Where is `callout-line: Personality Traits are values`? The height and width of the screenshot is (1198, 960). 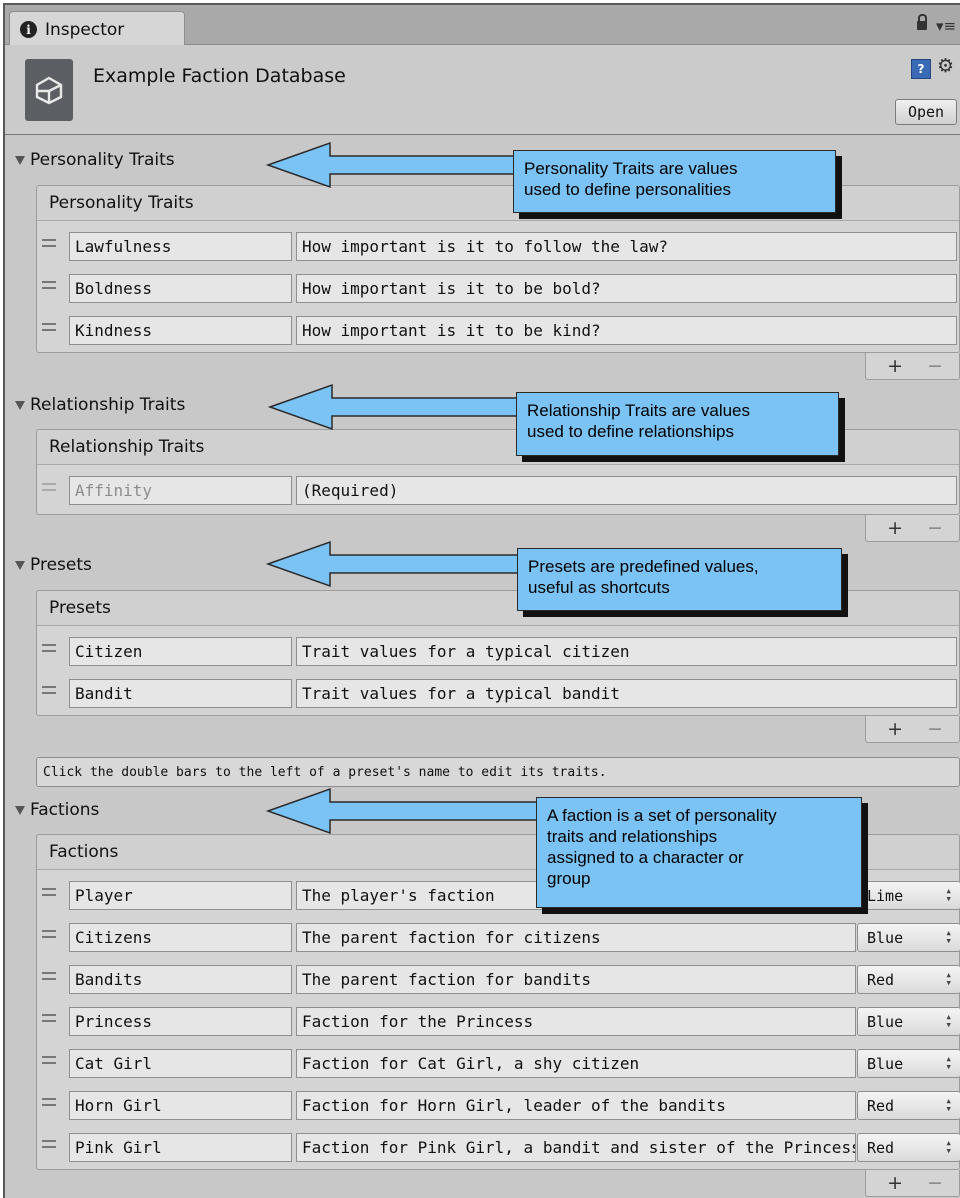 callout-line: Personality Traits are values is located at coordinates (631, 168).